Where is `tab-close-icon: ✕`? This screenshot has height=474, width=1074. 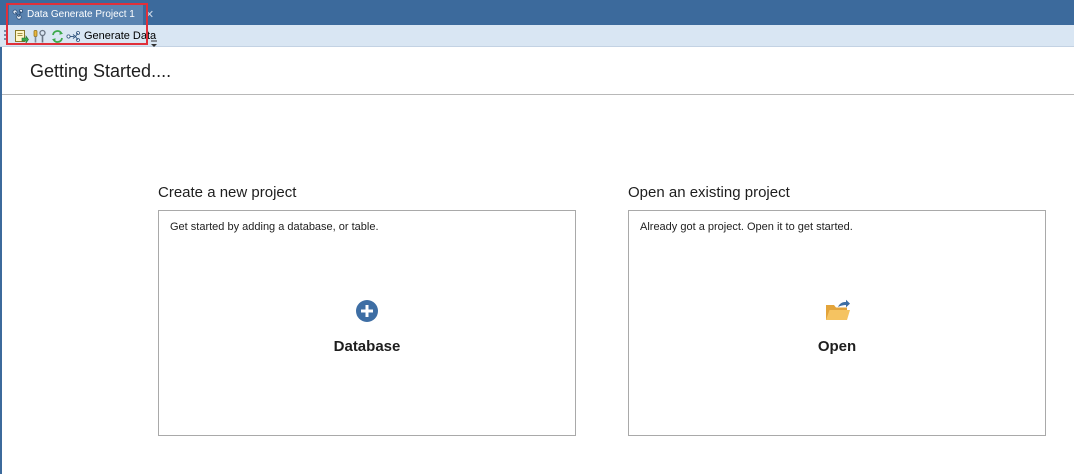 tab-close-icon: ✕ is located at coordinates (149, 14).